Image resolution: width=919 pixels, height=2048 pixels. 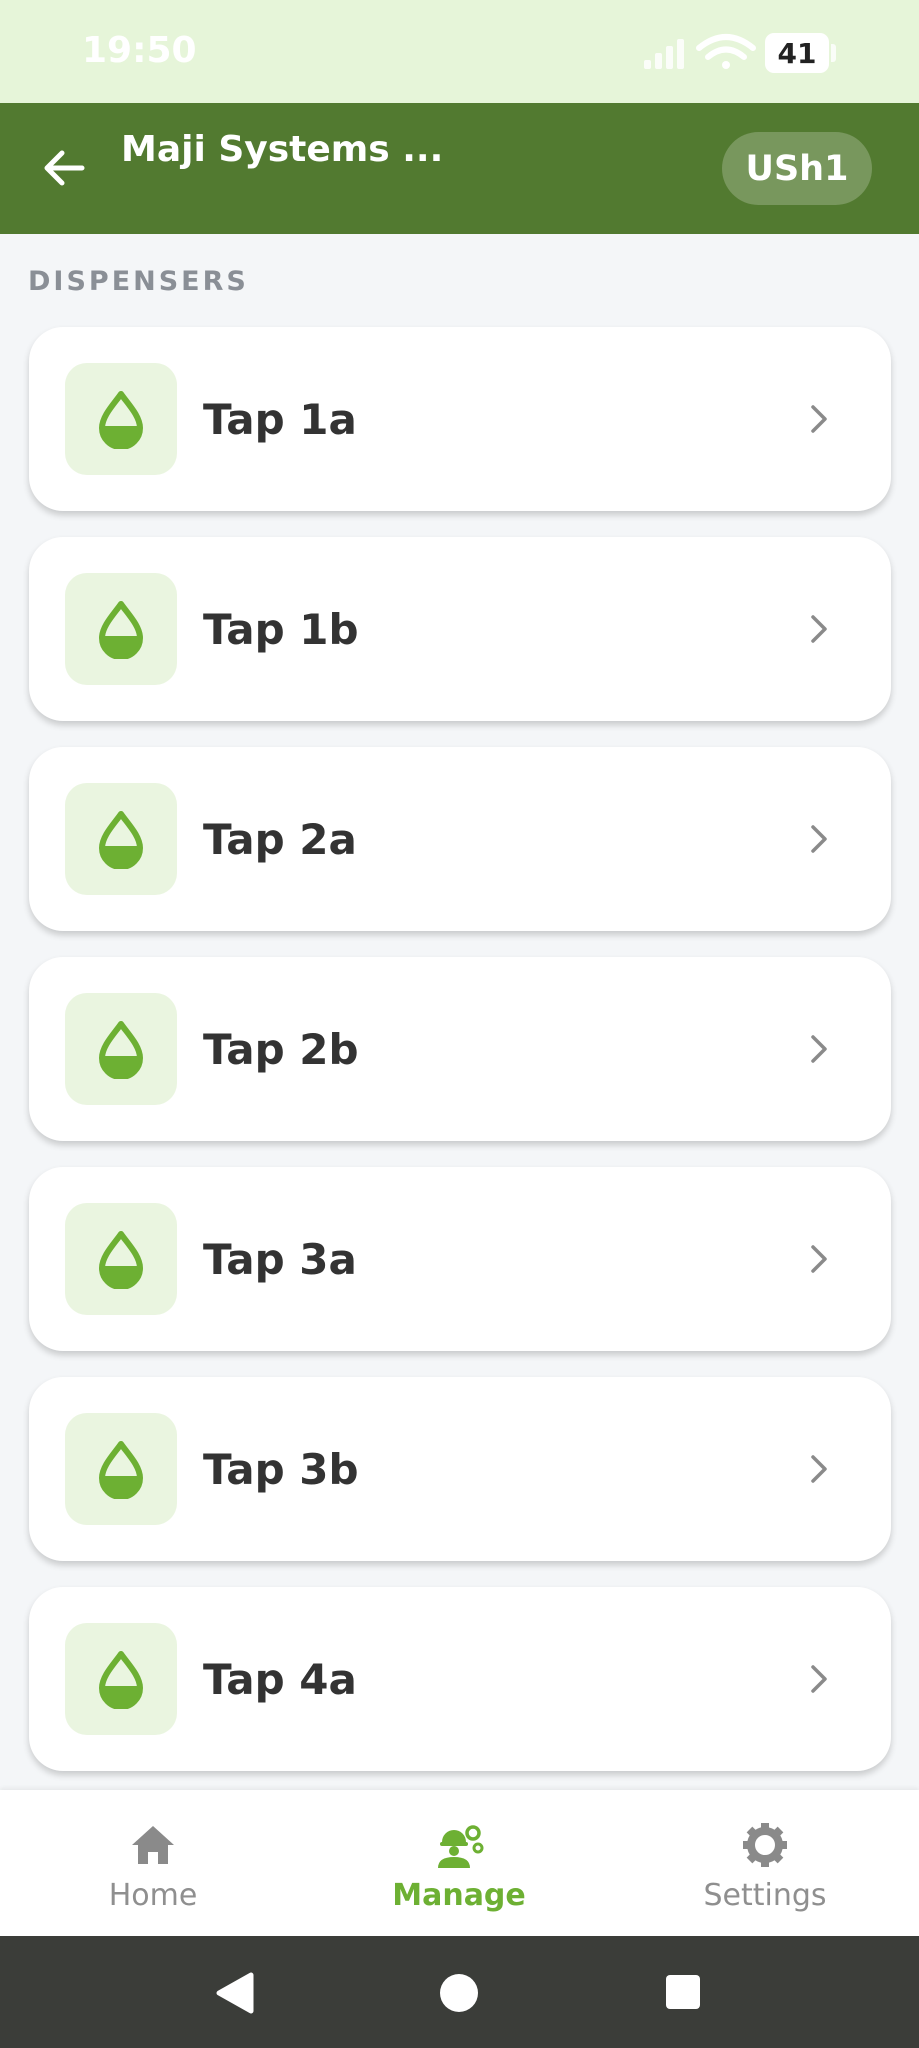 I want to click on nav-item-home: Home, so click(x=153, y=1863).